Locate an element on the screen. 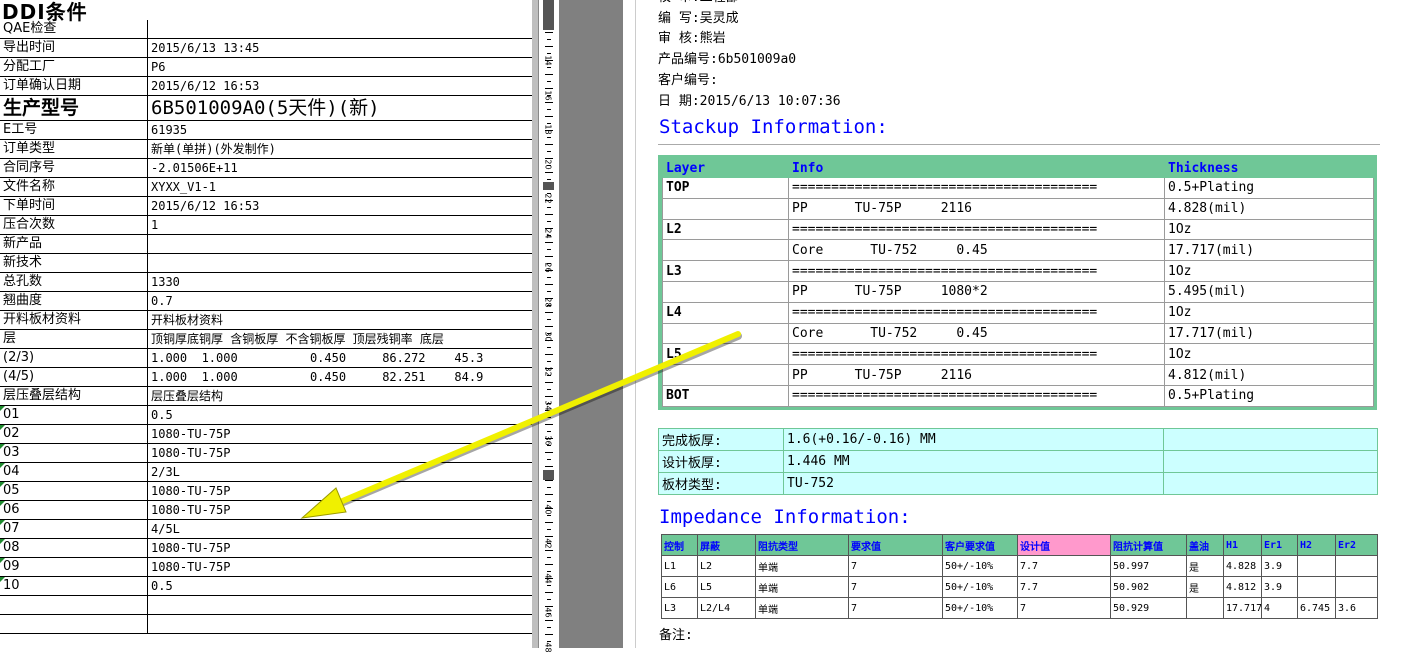 The image size is (1404, 652). stackup-cell: 4.828(mil) is located at coordinates (1269, 208).